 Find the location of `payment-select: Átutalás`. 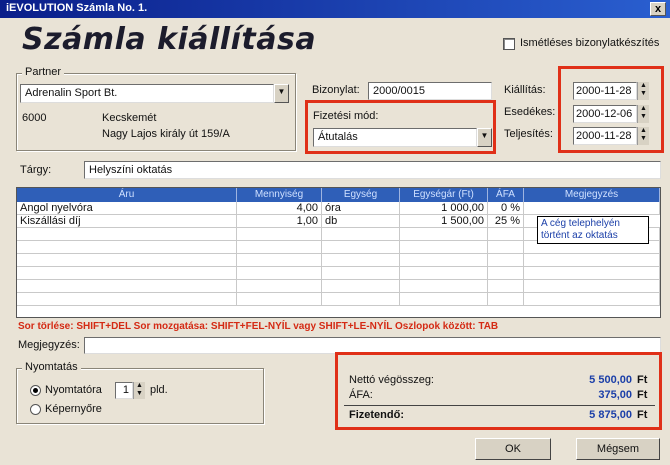

payment-select: Átutalás is located at coordinates (395, 137).